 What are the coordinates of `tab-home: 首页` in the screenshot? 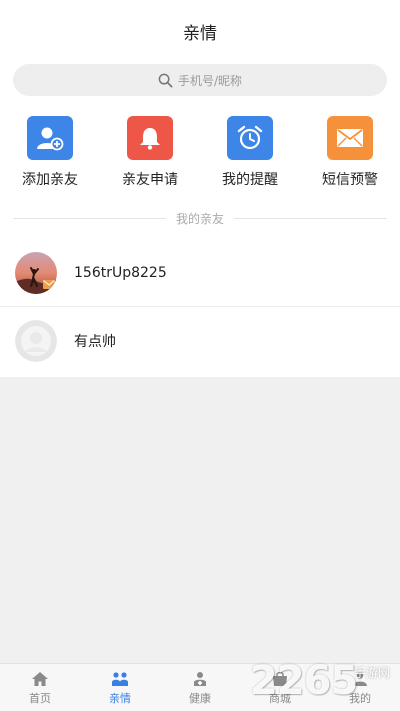 It's located at (40, 687).